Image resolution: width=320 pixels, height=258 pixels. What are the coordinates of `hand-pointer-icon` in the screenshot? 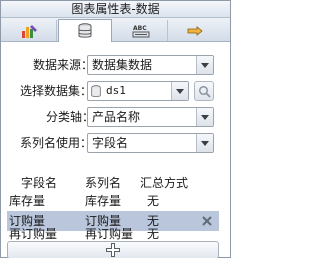 It's located at (195, 30).